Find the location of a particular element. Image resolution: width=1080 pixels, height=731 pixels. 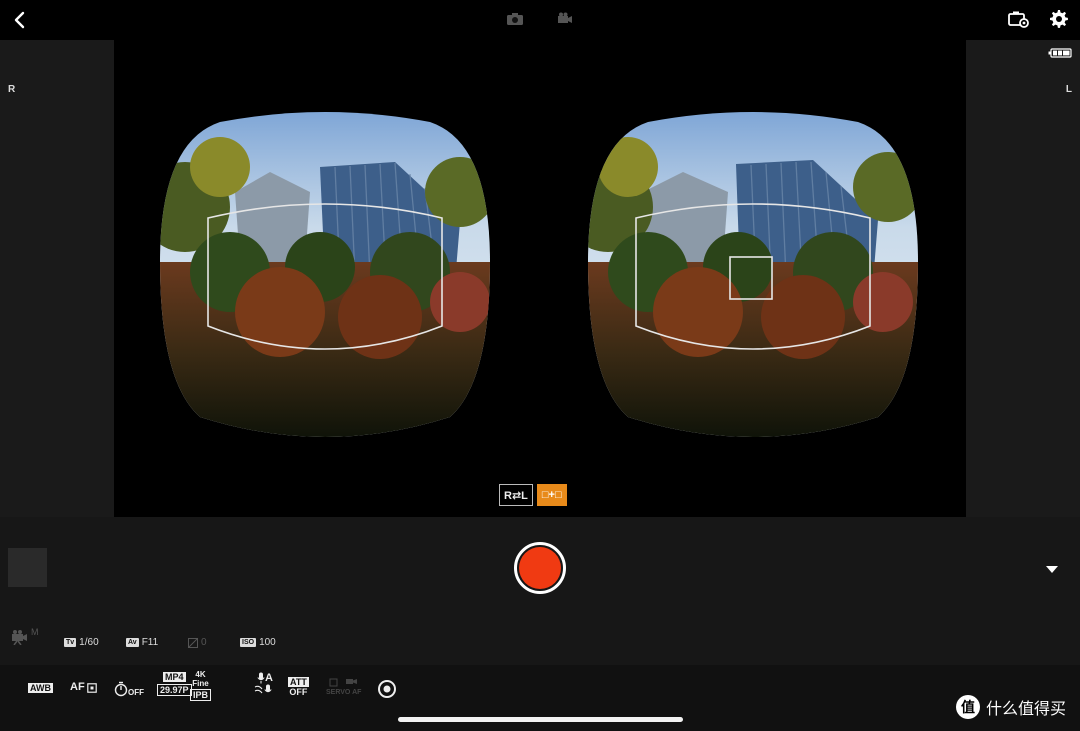

photo-mode-button is located at coordinates (515, 19).